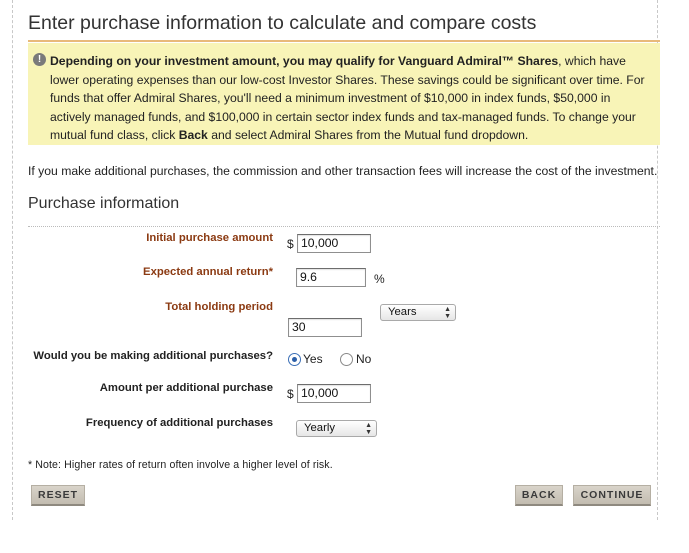 The image size is (689, 553). What do you see at coordinates (58, 495) in the screenshot?
I see `reset-button: RESET` at bounding box center [58, 495].